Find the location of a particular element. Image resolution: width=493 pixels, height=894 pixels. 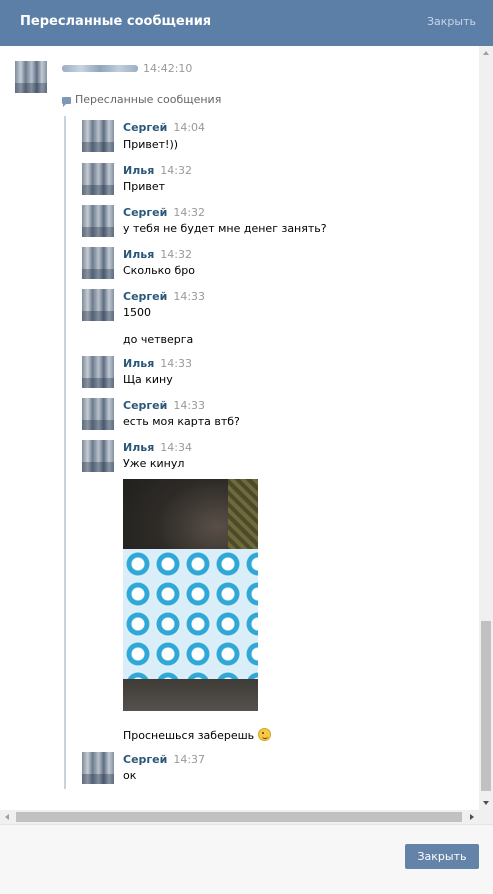

vertical-scrollbar is located at coordinates (486, 428).